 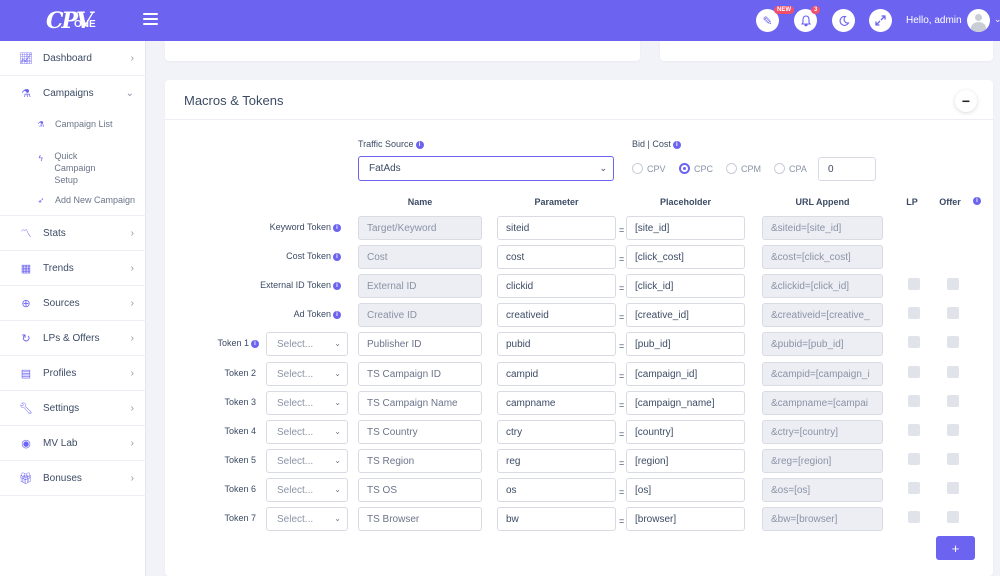 What do you see at coordinates (685, 490) in the screenshot?
I see `token-placeholder-field: [os]` at bounding box center [685, 490].